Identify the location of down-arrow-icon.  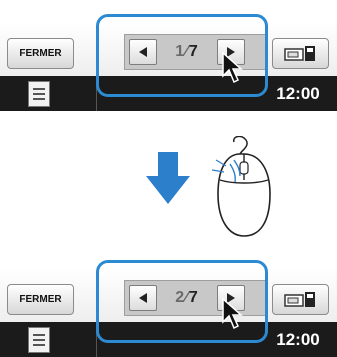
(168, 178).